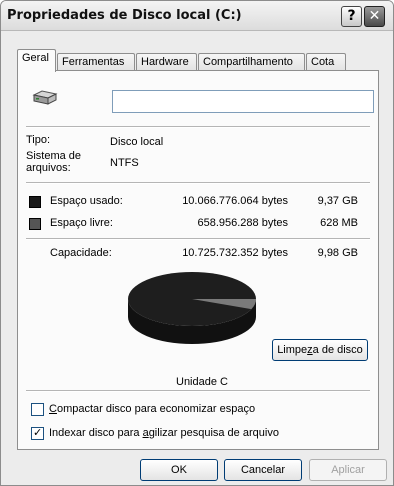  Describe the element at coordinates (243, 101) in the screenshot. I see `volume-name-input` at that location.